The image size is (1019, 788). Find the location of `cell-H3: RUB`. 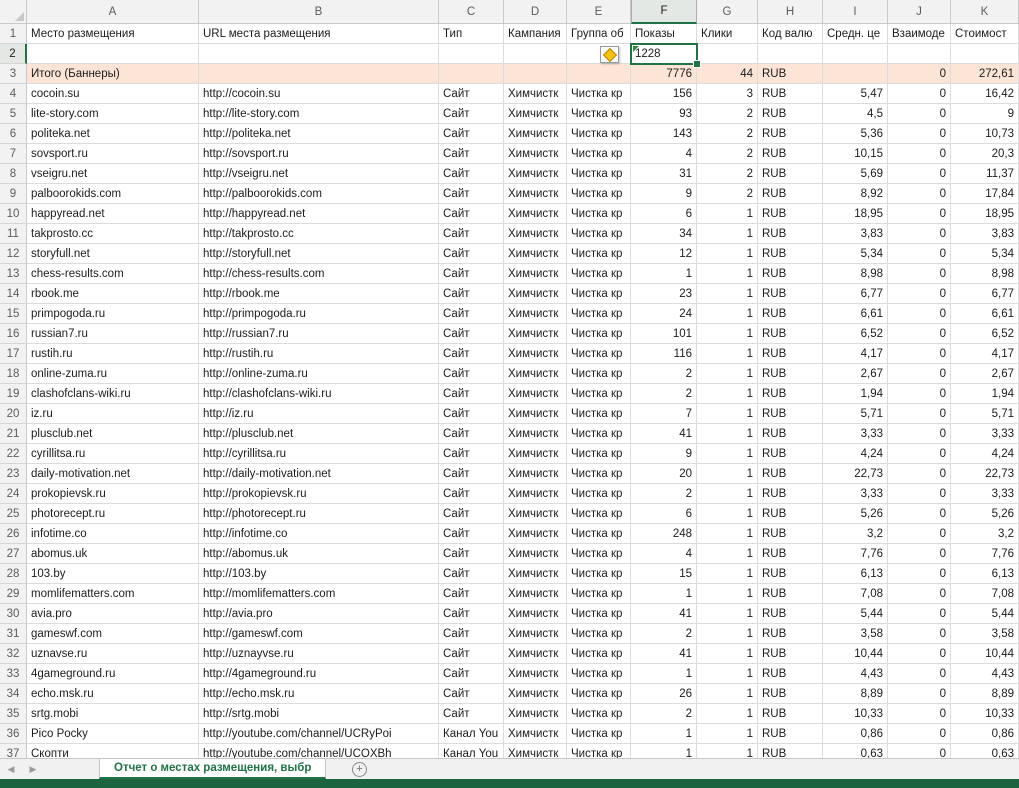

cell-H3: RUB is located at coordinates (790, 74).